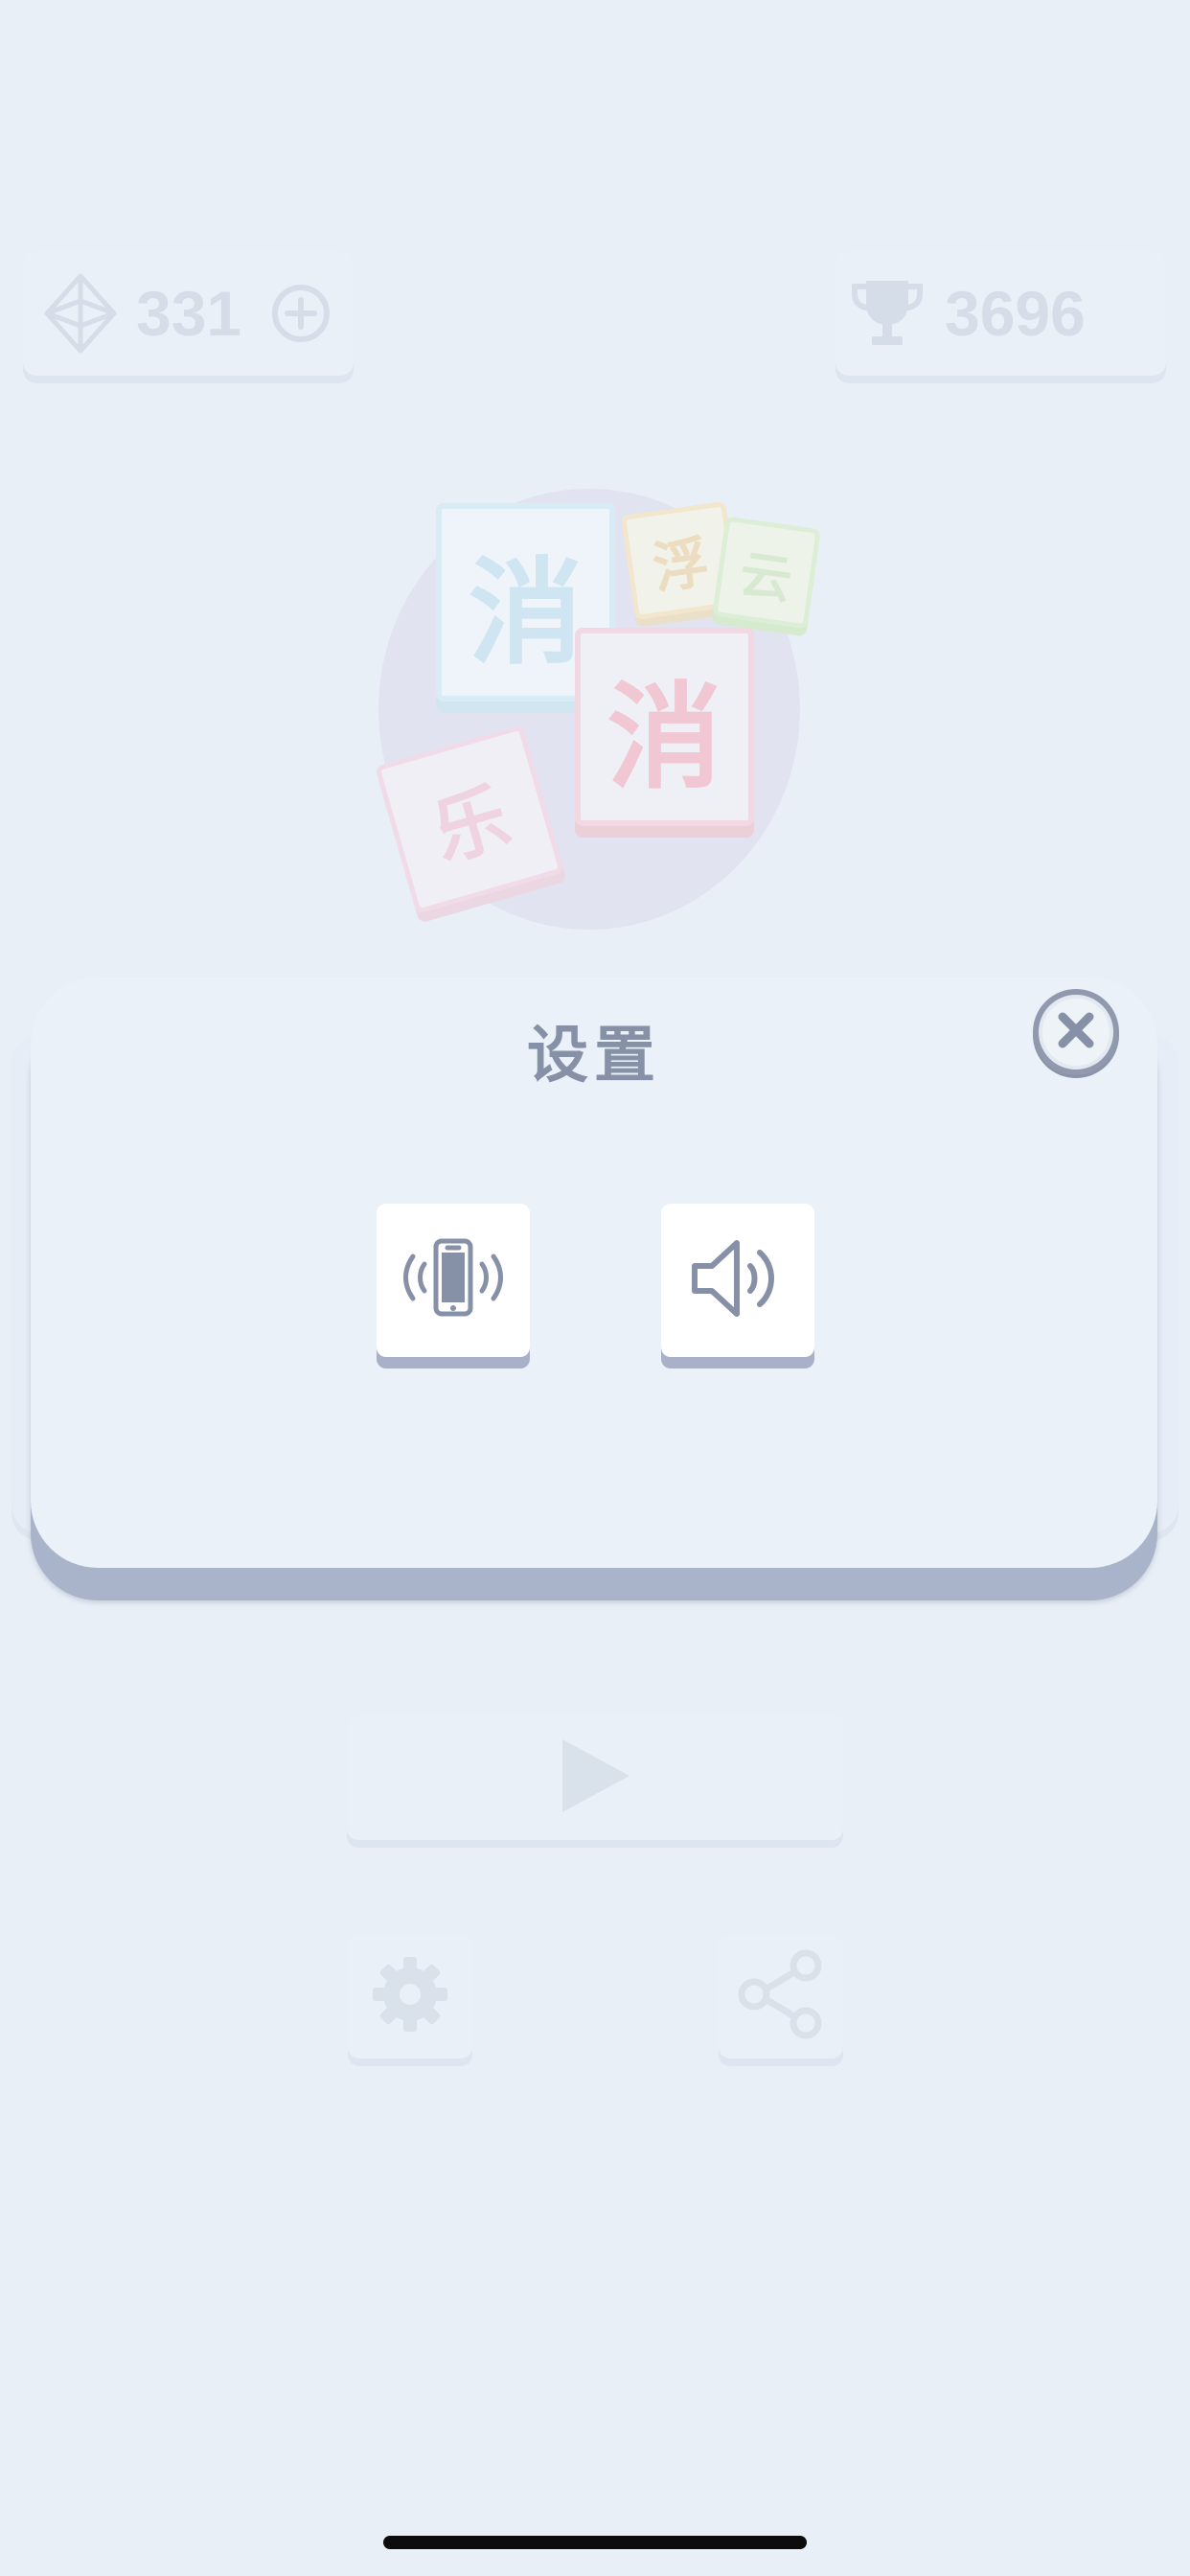 The width and height of the screenshot is (1190, 2576). I want to click on play-button, so click(595, 1777).